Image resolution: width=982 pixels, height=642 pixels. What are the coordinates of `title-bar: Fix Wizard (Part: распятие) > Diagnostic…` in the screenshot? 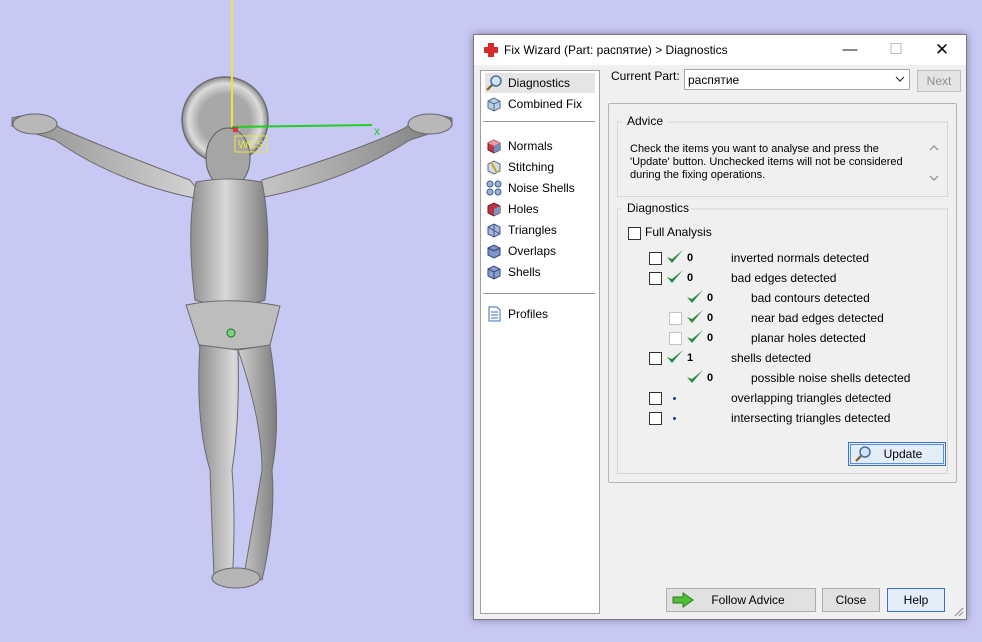 It's located at (720, 50).